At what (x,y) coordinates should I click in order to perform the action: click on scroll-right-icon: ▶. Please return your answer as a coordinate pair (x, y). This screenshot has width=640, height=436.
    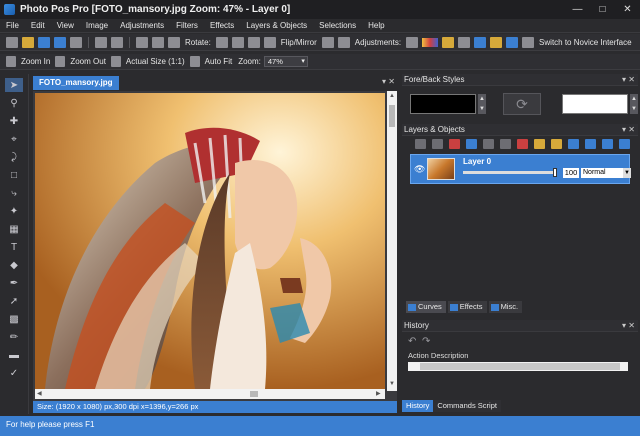
    Looking at the image, I should click on (378, 393).